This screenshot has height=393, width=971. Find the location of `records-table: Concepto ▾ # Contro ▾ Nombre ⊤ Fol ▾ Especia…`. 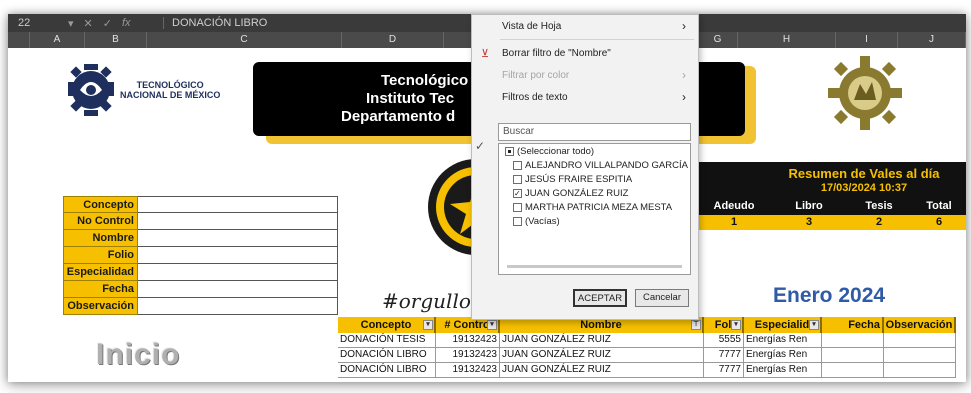

records-table: Concepto ▾ # Contro ▾ Nombre ⊤ Fol ▾ Especia… is located at coordinates (647, 347).